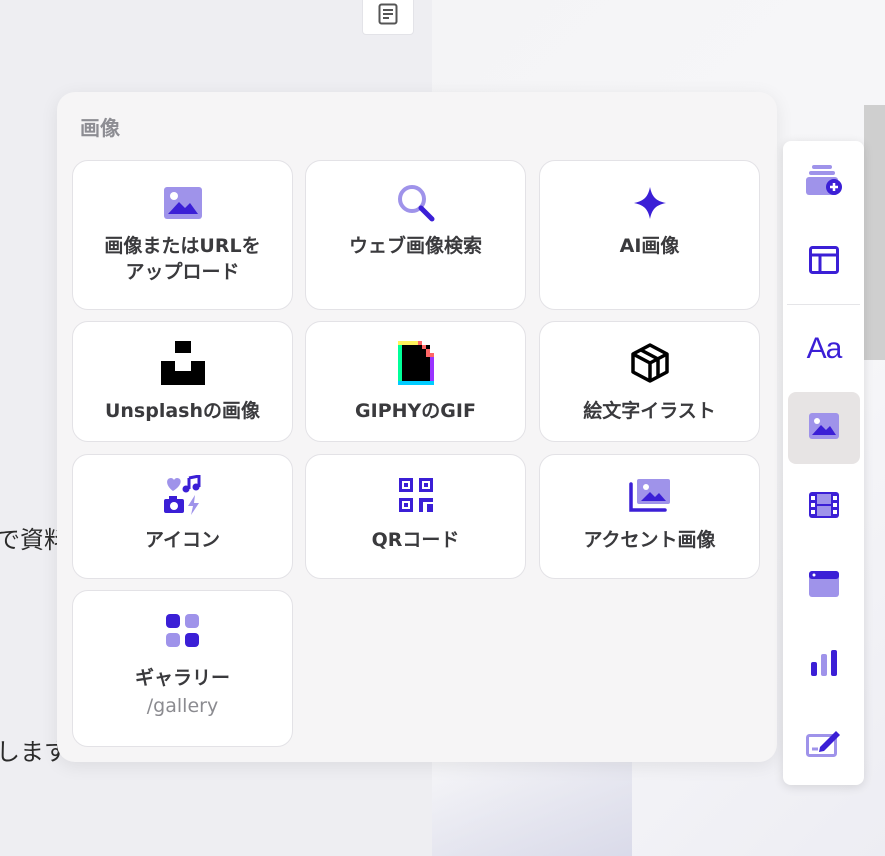 The width and height of the screenshot is (885, 856). I want to click on qr-code-card: QRコード, so click(415, 516).